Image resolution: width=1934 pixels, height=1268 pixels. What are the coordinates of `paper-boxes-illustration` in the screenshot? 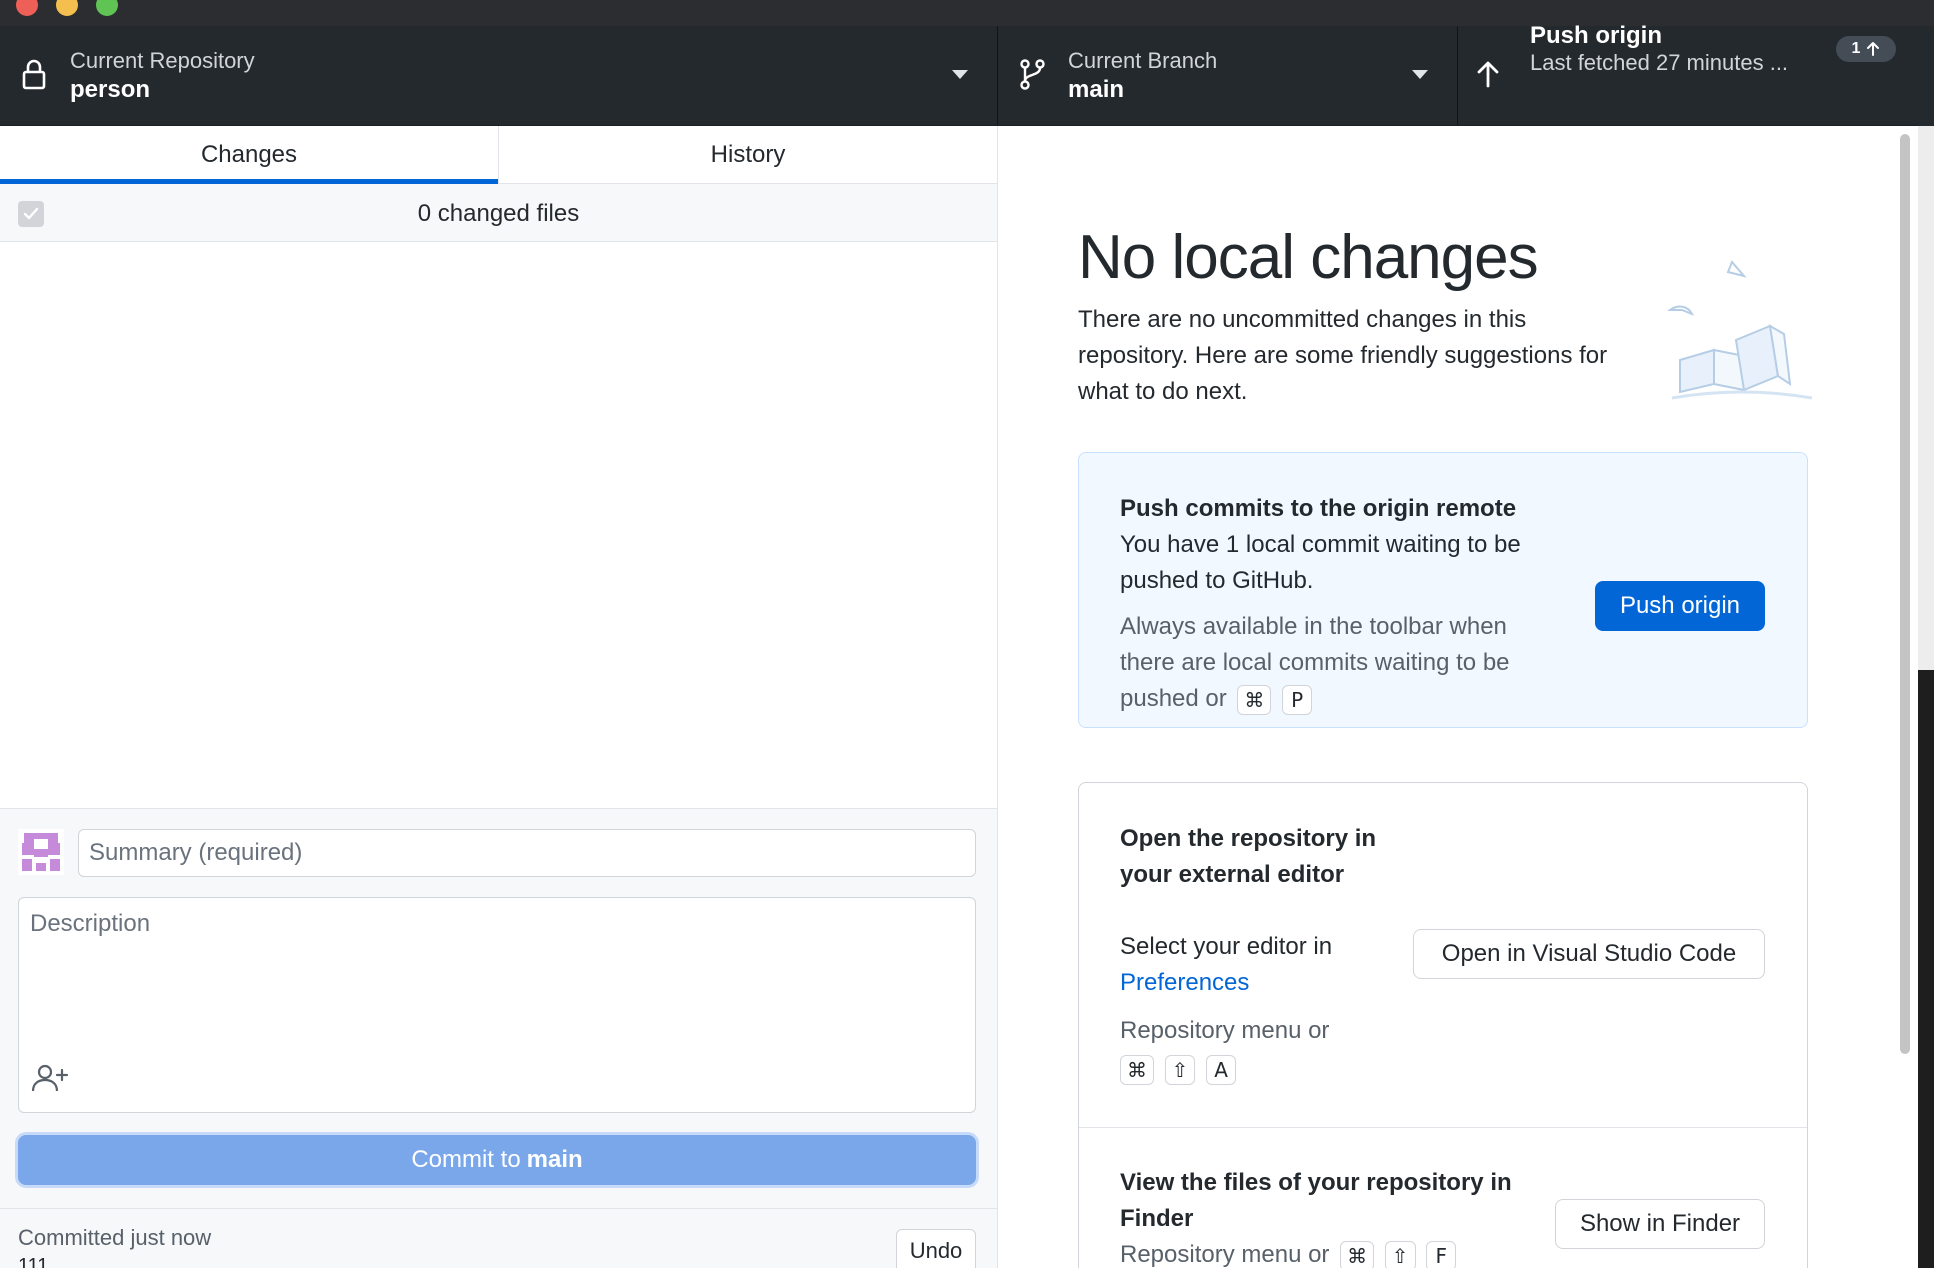 It's located at (1739, 330).